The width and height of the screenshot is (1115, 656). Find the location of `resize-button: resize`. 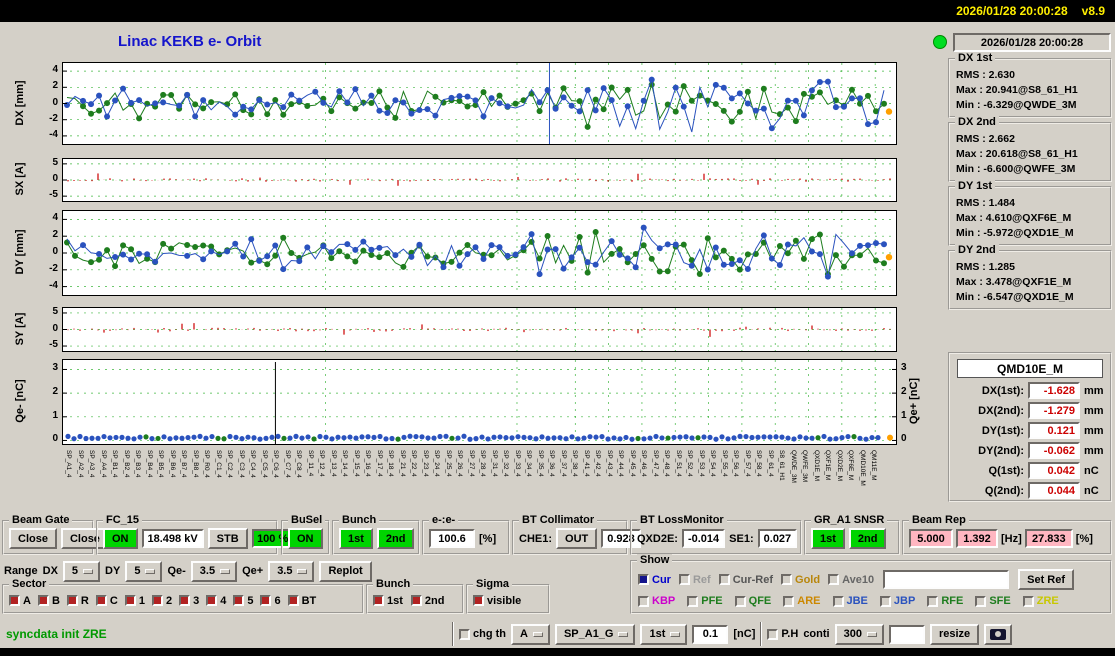

resize-button: resize is located at coordinates (954, 634).